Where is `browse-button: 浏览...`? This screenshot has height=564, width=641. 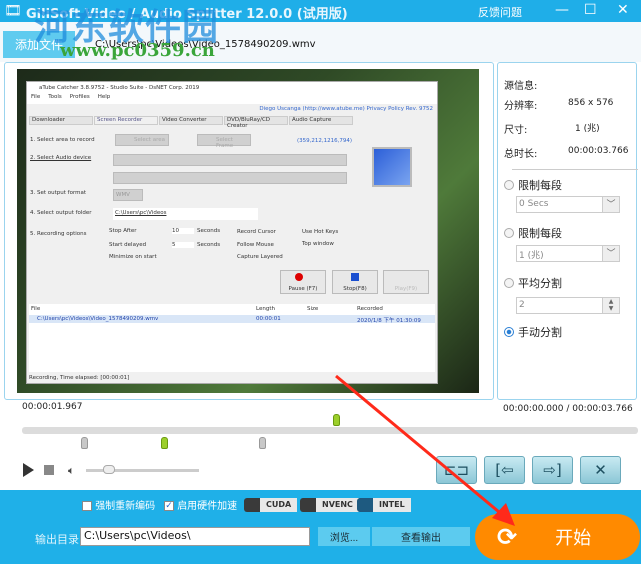 browse-button: 浏览... is located at coordinates (344, 536).